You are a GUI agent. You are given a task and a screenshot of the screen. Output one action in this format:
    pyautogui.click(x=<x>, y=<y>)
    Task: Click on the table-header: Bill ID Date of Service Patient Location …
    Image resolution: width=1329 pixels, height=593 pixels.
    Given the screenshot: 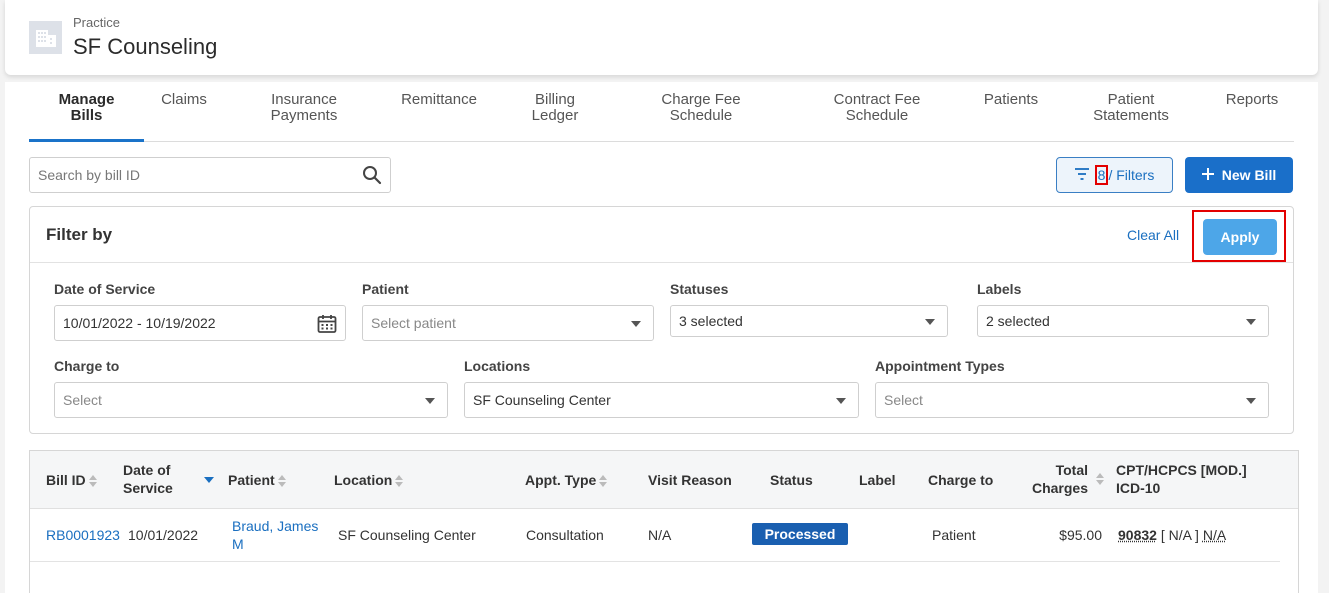 What is the action you would take?
    pyautogui.click(x=664, y=480)
    